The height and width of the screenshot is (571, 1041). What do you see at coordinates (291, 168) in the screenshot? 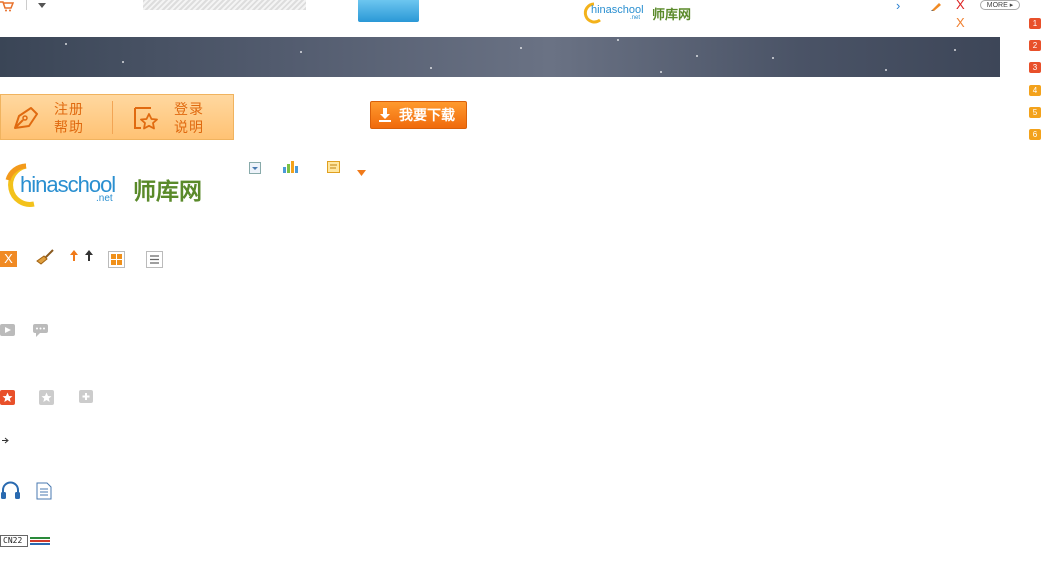
I see `bar-chart-icon` at bounding box center [291, 168].